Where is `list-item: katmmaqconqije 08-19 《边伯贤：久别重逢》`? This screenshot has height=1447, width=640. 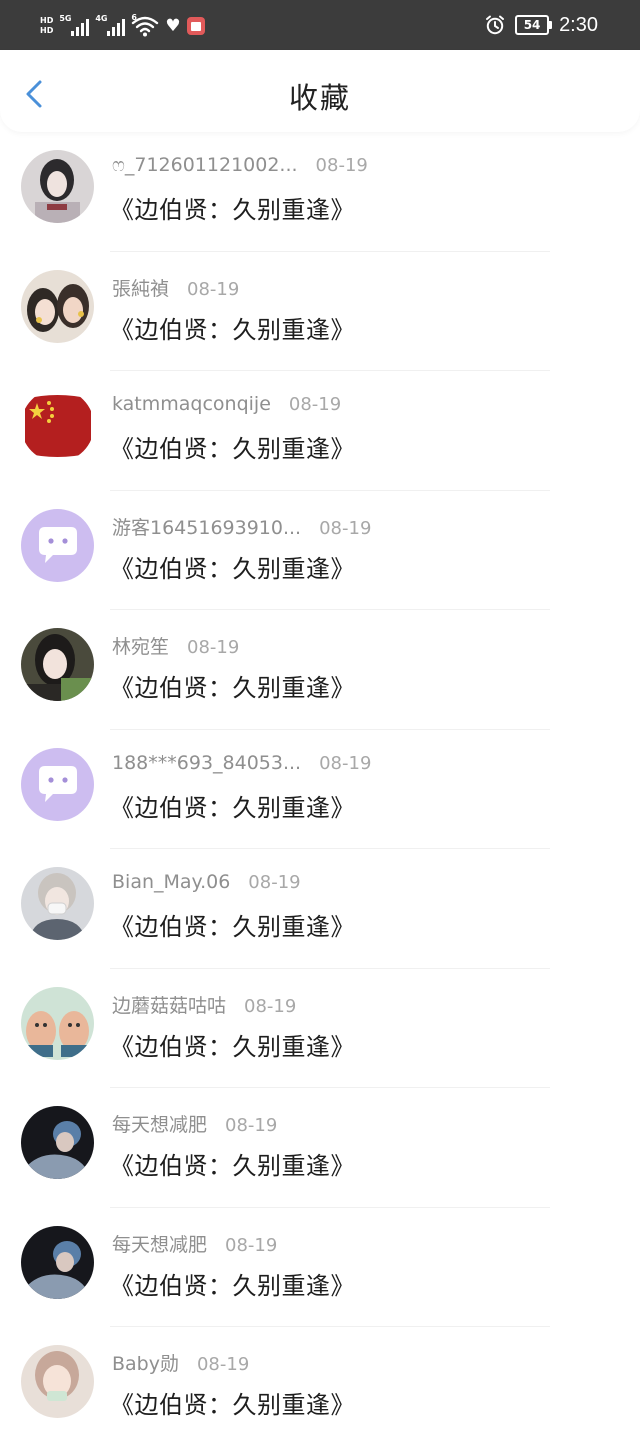 list-item: katmmaqconqije 08-19 《边伯贤：久别重逢》 is located at coordinates (320, 431).